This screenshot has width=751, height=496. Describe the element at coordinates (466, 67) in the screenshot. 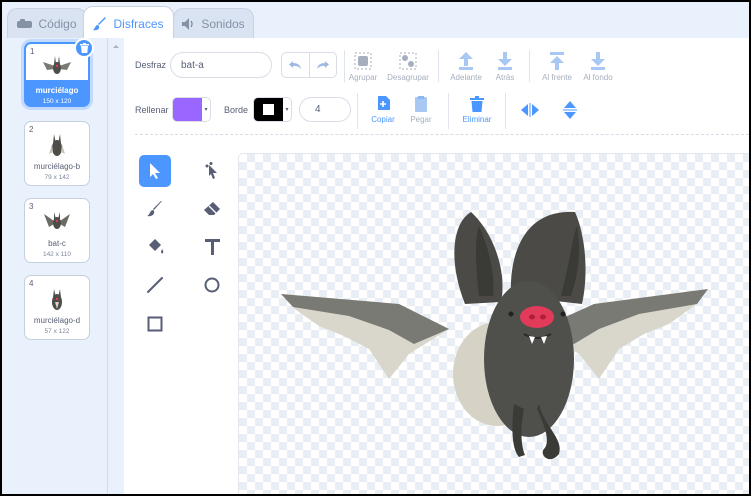

I see `forward-button: Adelante` at that location.